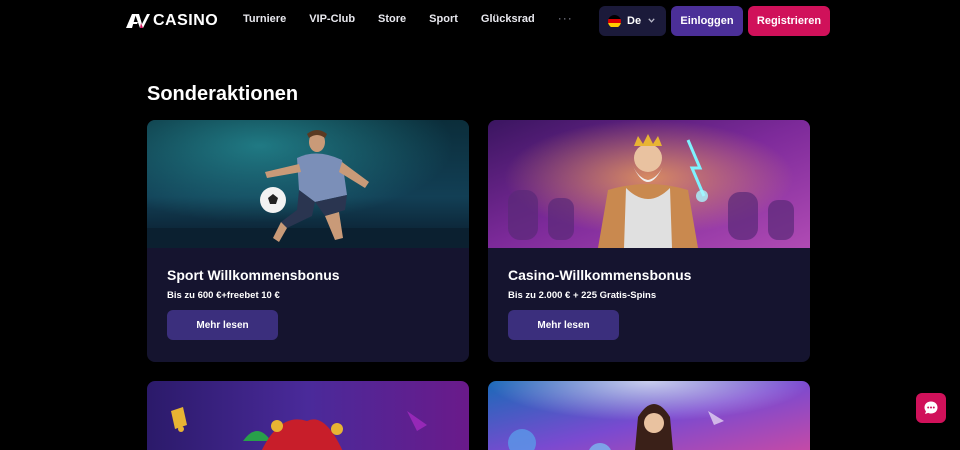  Describe the element at coordinates (789, 21) in the screenshot. I see `register-button: Registrieren` at that location.